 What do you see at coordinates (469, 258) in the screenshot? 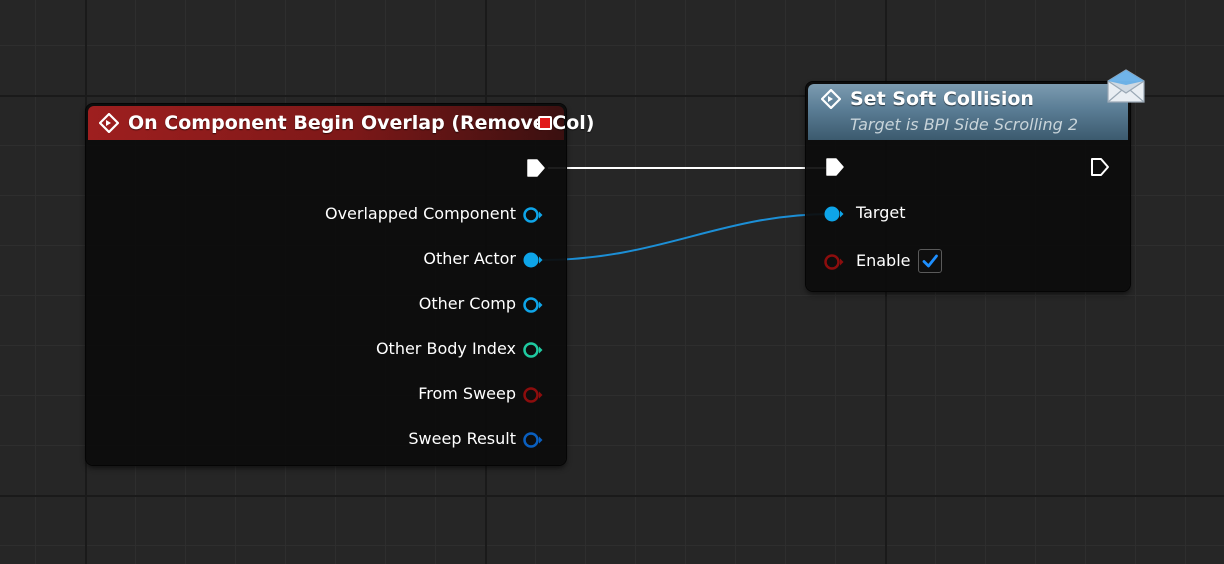
I see `output-label-other-actor: Other Actor` at bounding box center [469, 258].